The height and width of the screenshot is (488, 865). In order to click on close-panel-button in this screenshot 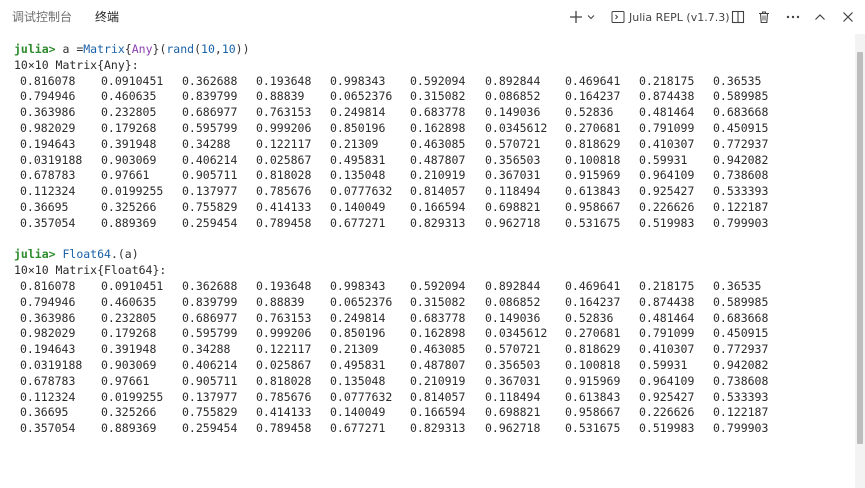, I will do `click(848, 17)`.